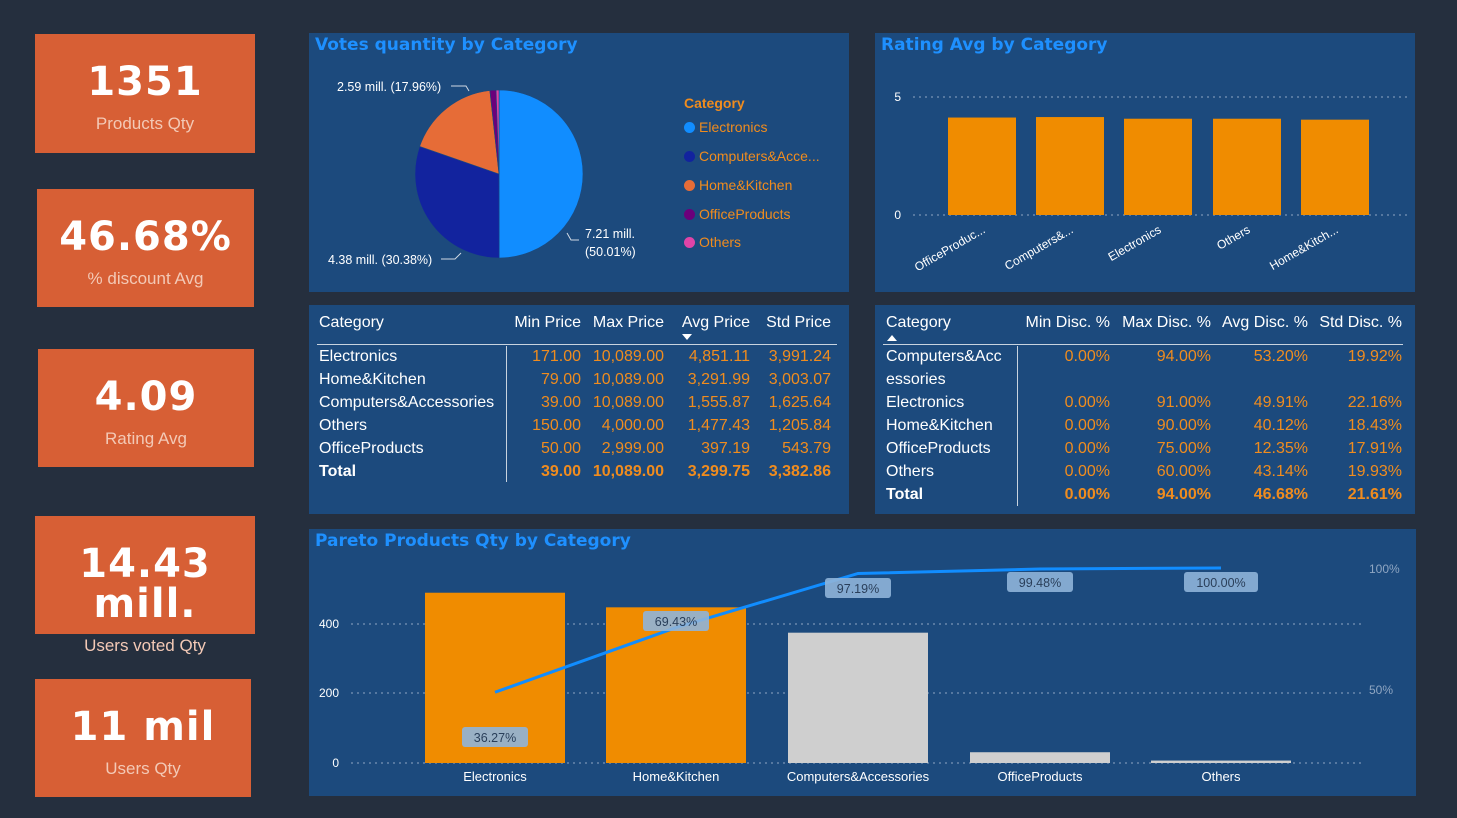 The height and width of the screenshot is (818, 1457). Describe the element at coordinates (632, 425) in the screenshot. I see `row-value: 4,000.00` at that location.